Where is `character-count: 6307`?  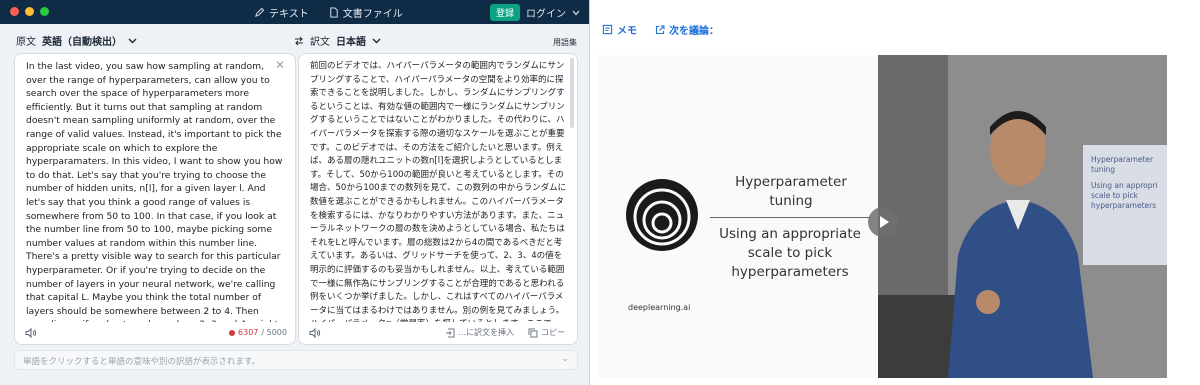
character-count: 6307 is located at coordinates (248, 332).